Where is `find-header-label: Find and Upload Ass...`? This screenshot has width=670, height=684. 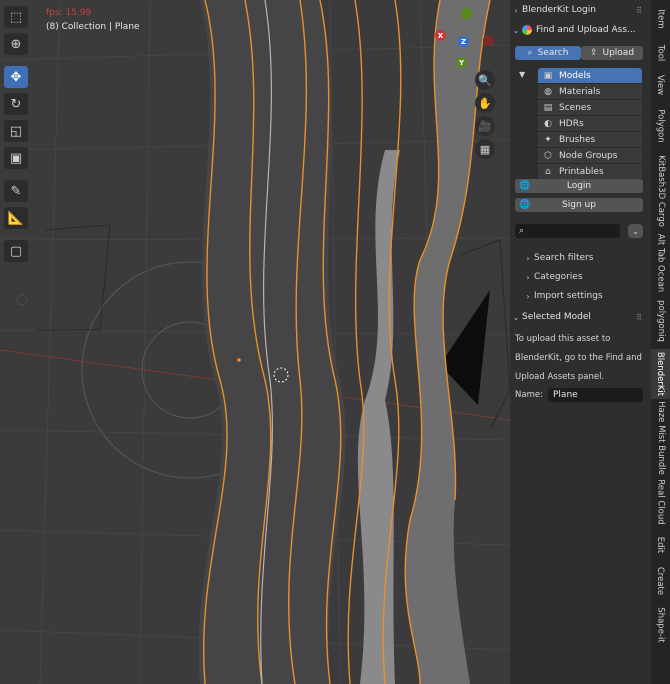 find-header-label: Find and Upload Ass... is located at coordinates (586, 30).